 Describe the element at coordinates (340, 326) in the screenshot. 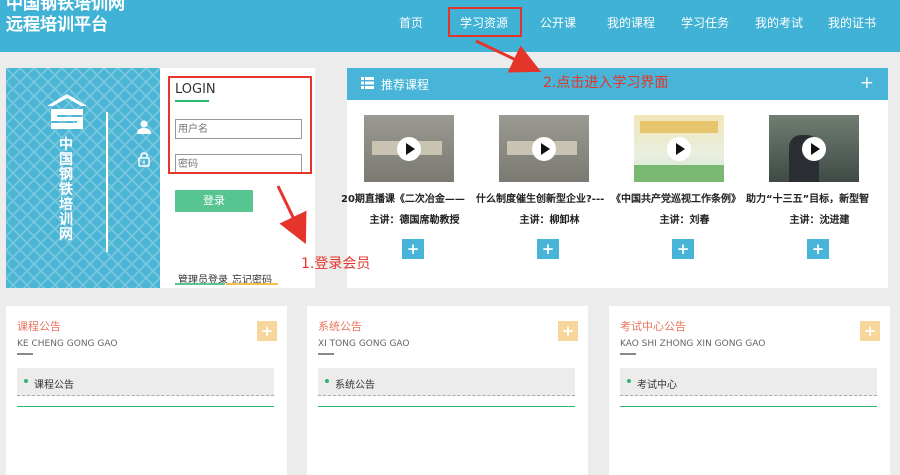

I see `notice-title: 系统公告` at that location.